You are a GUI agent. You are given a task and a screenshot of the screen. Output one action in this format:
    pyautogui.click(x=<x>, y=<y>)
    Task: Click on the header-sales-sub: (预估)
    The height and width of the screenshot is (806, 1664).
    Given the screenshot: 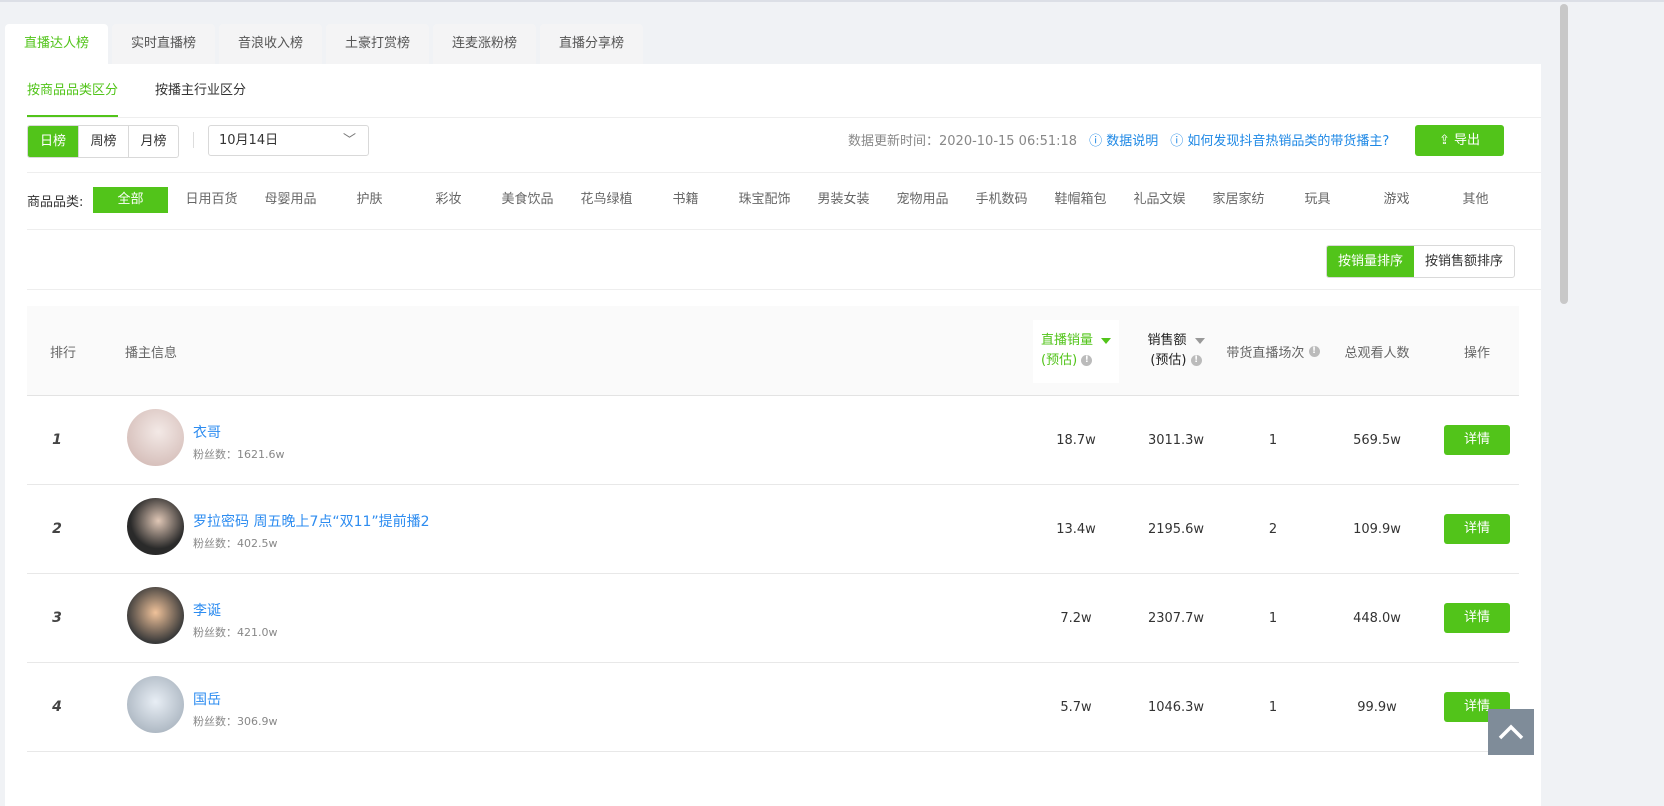 What is the action you would take?
    pyautogui.click(x=1059, y=360)
    